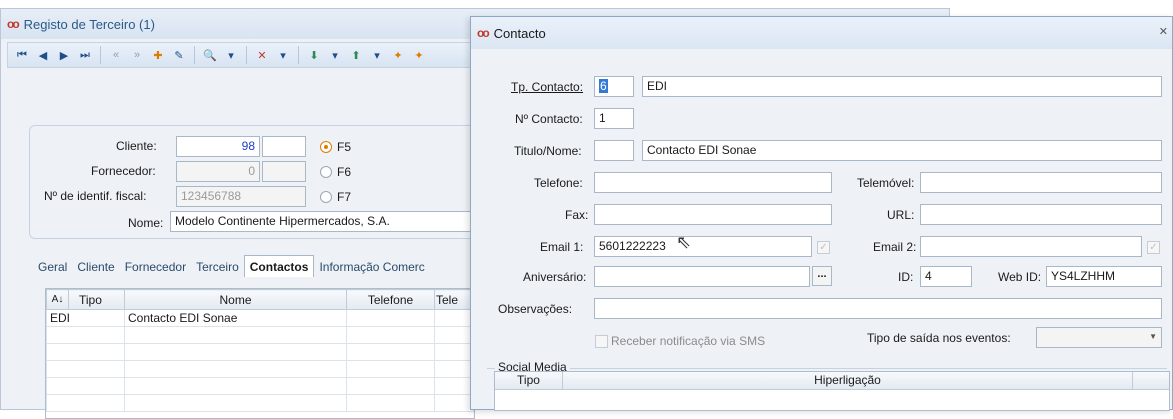  I want to click on tipo-saida-label: Tipo de saída nos eventos:, so click(939, 338).